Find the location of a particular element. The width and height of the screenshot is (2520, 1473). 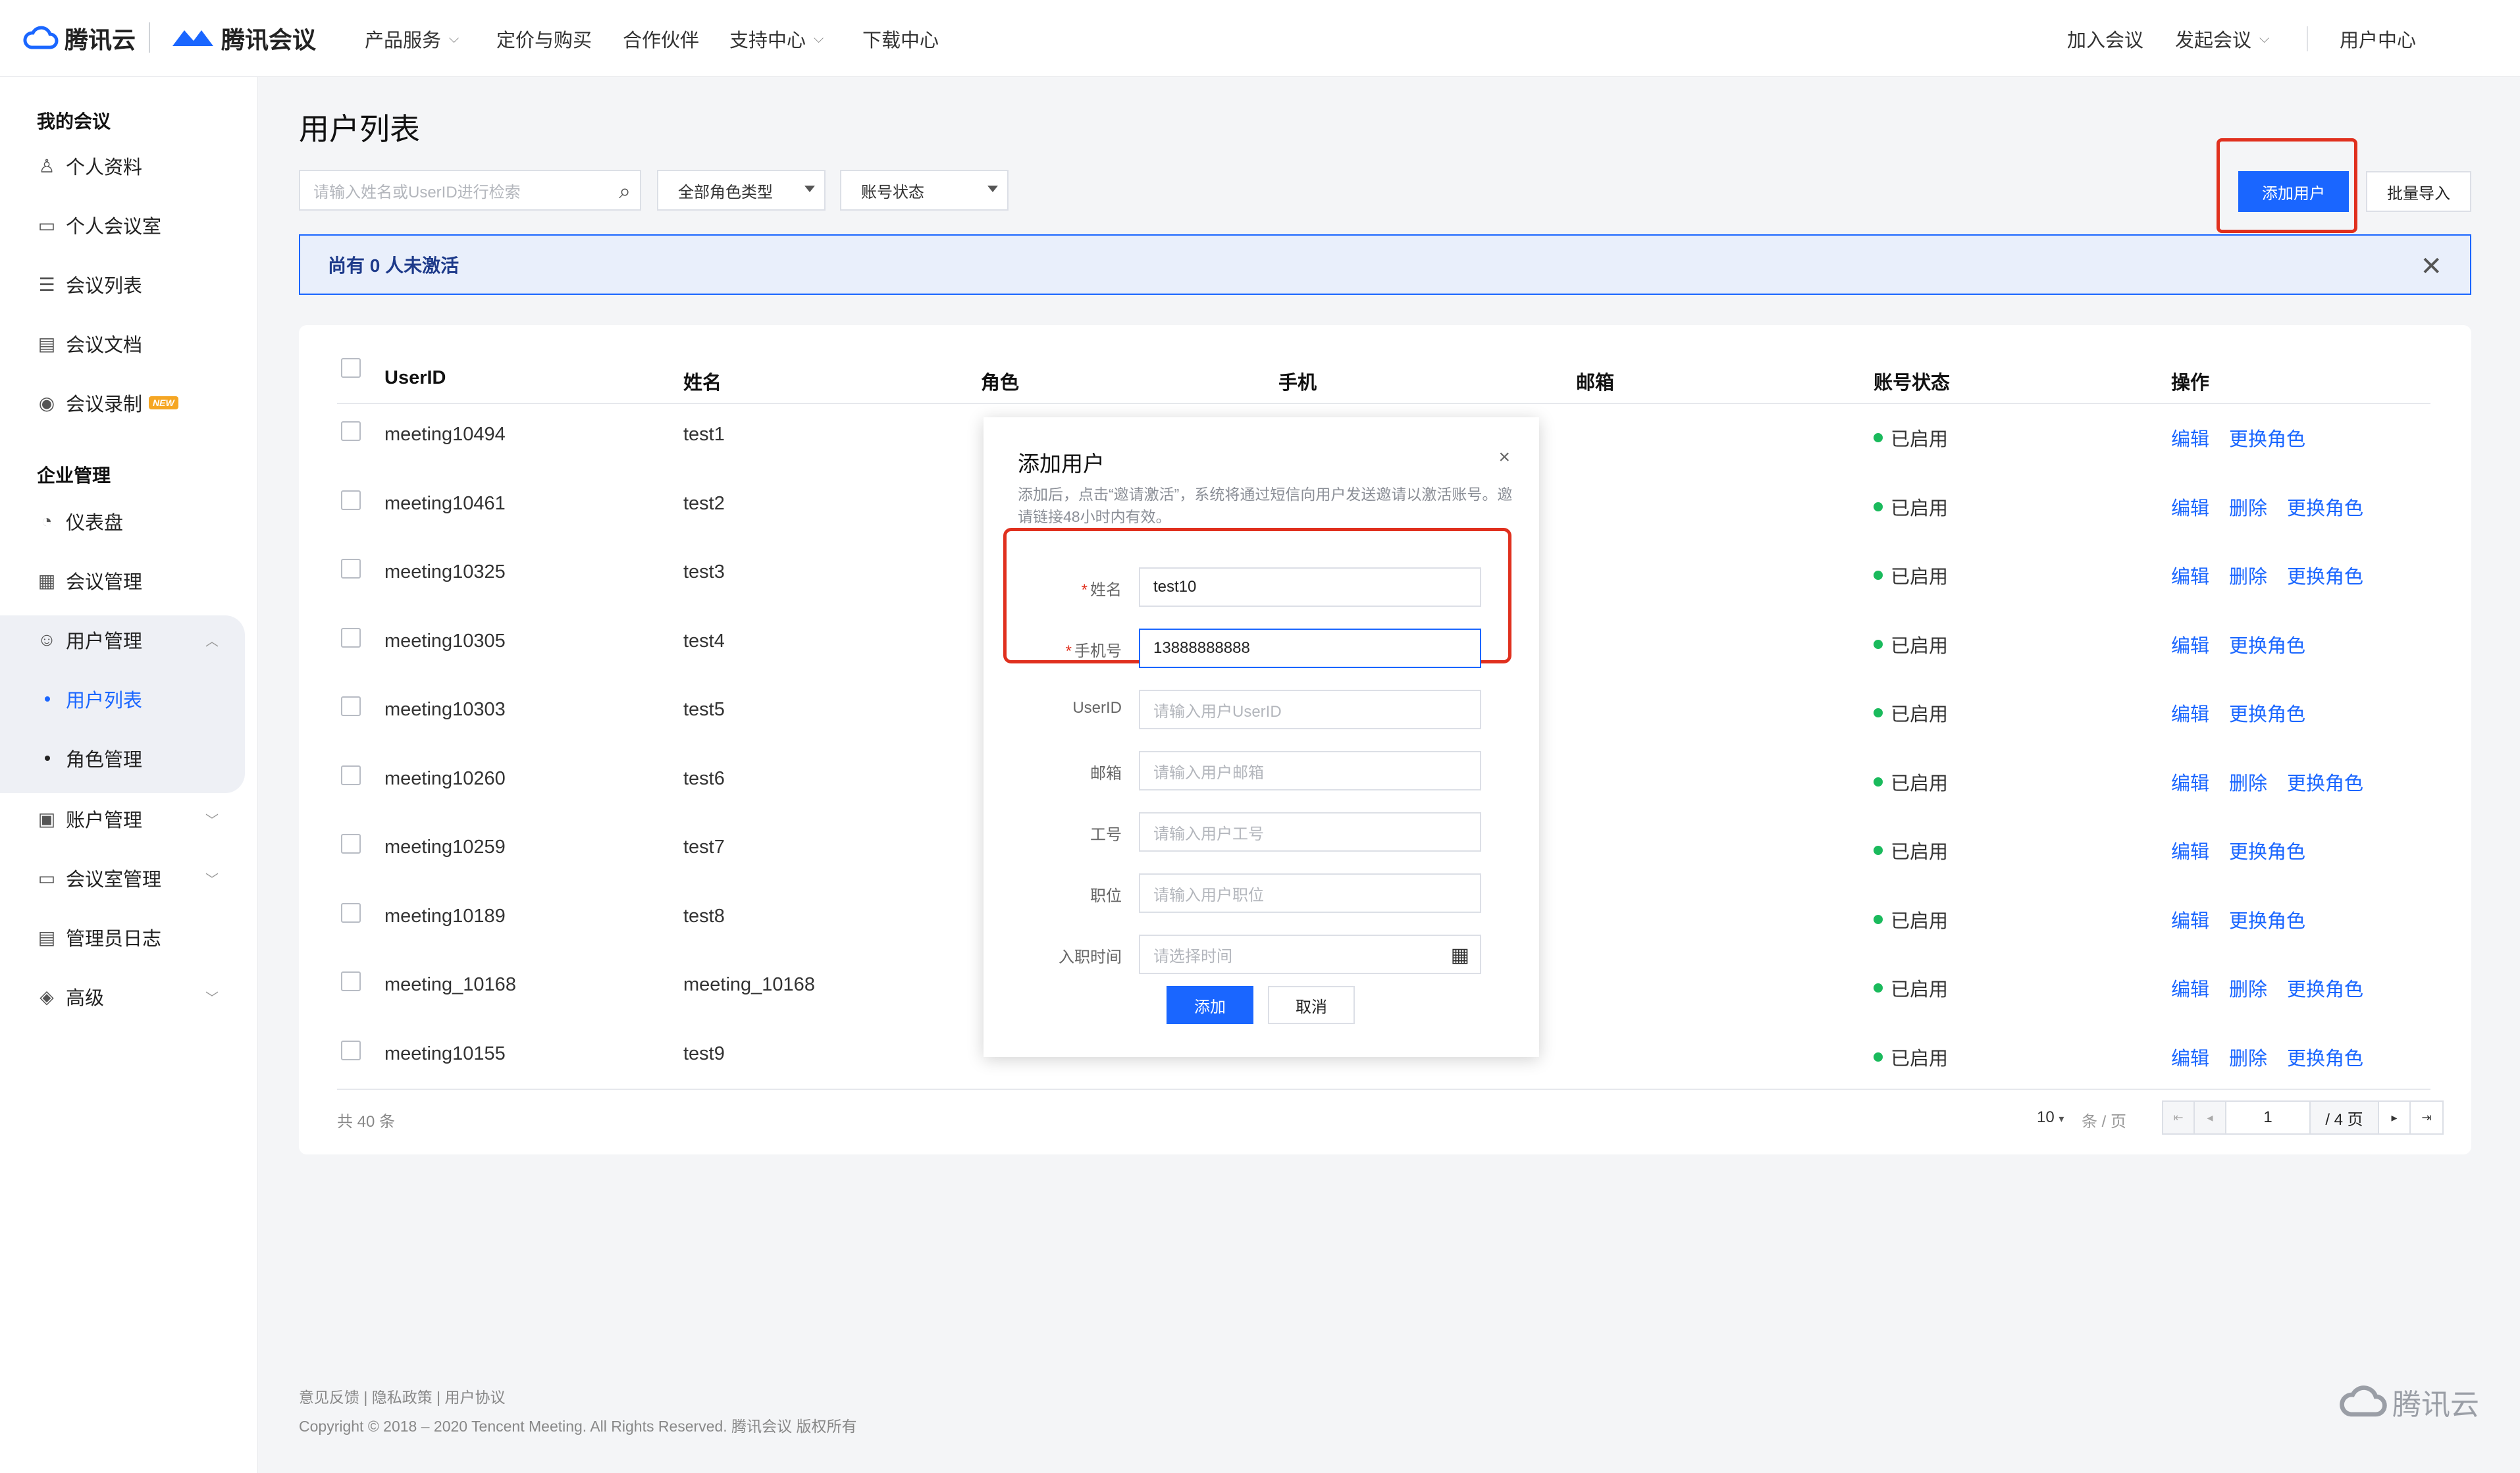

chevron-down-icon: ⌵ is located at coordinates (2264, 38).